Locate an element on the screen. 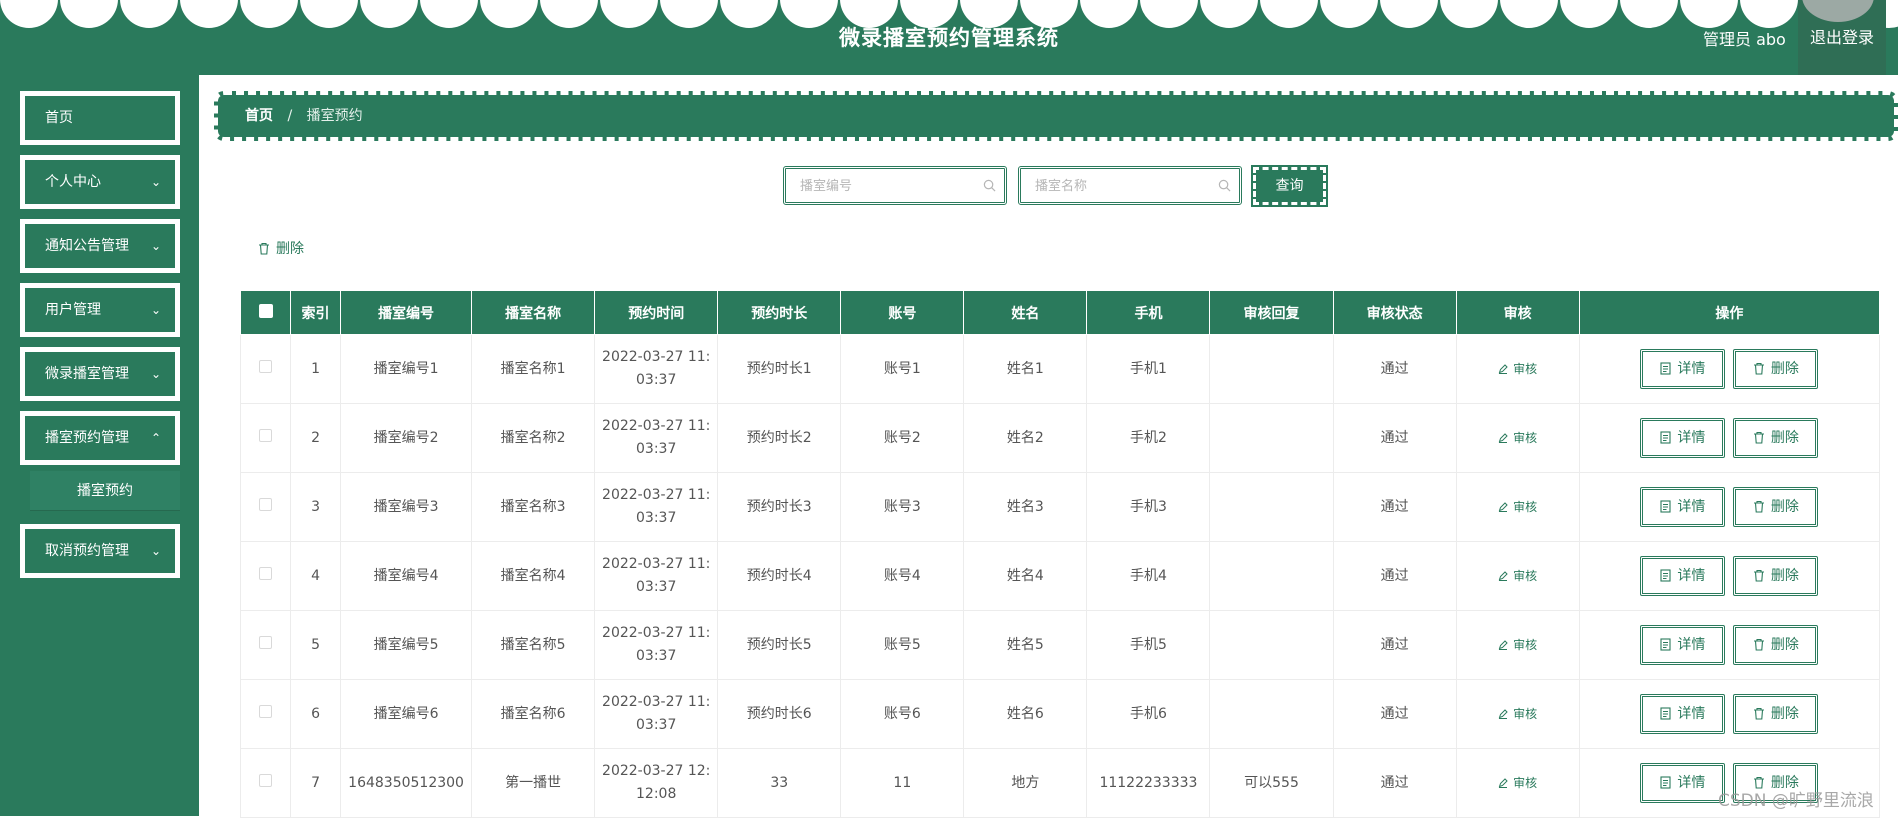  room-name-input is located at coordinates (1130, 185).